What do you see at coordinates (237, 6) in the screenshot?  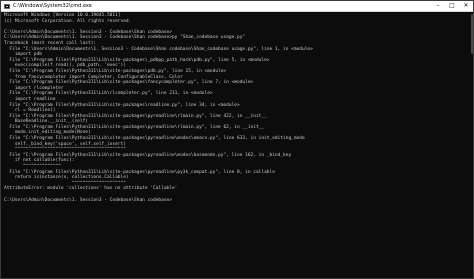 I see `title-bar: C:\Windows\System32\cmd.exe – □ ✕` at bounding box center [237, 6].